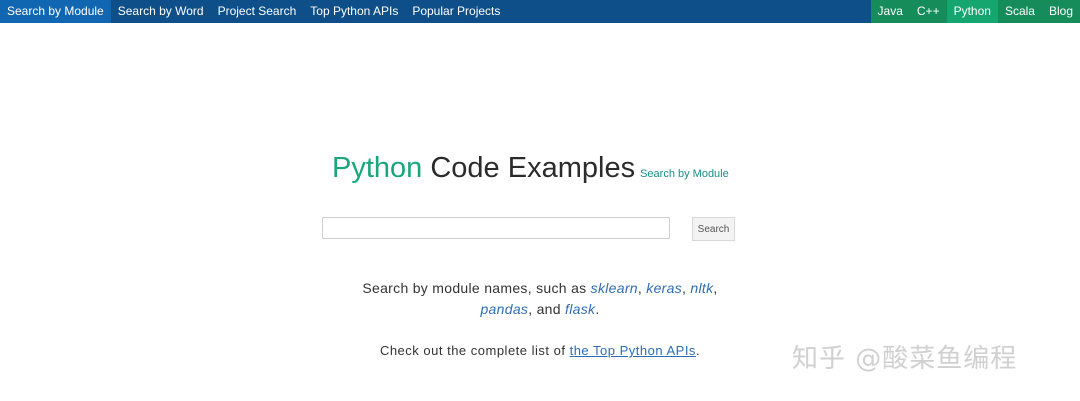  What do you see at coordinates (928, 11) in the screenshot?
I see `lang-cpp: C++` at bounding box center [928, 11].